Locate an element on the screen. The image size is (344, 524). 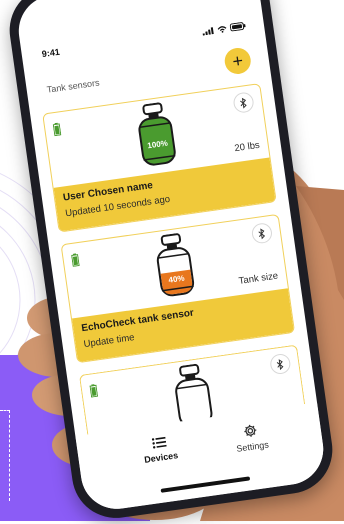
gear-icon is located at coordinates (250, 430).